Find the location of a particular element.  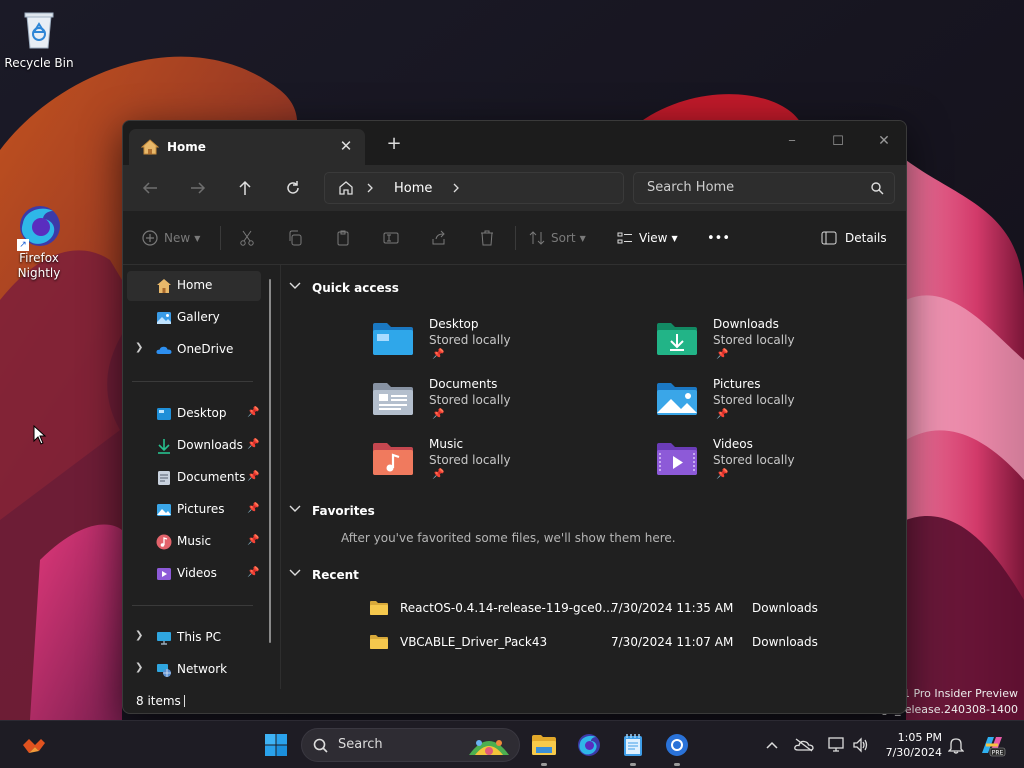

back-button is located at coordinates (150, 188).